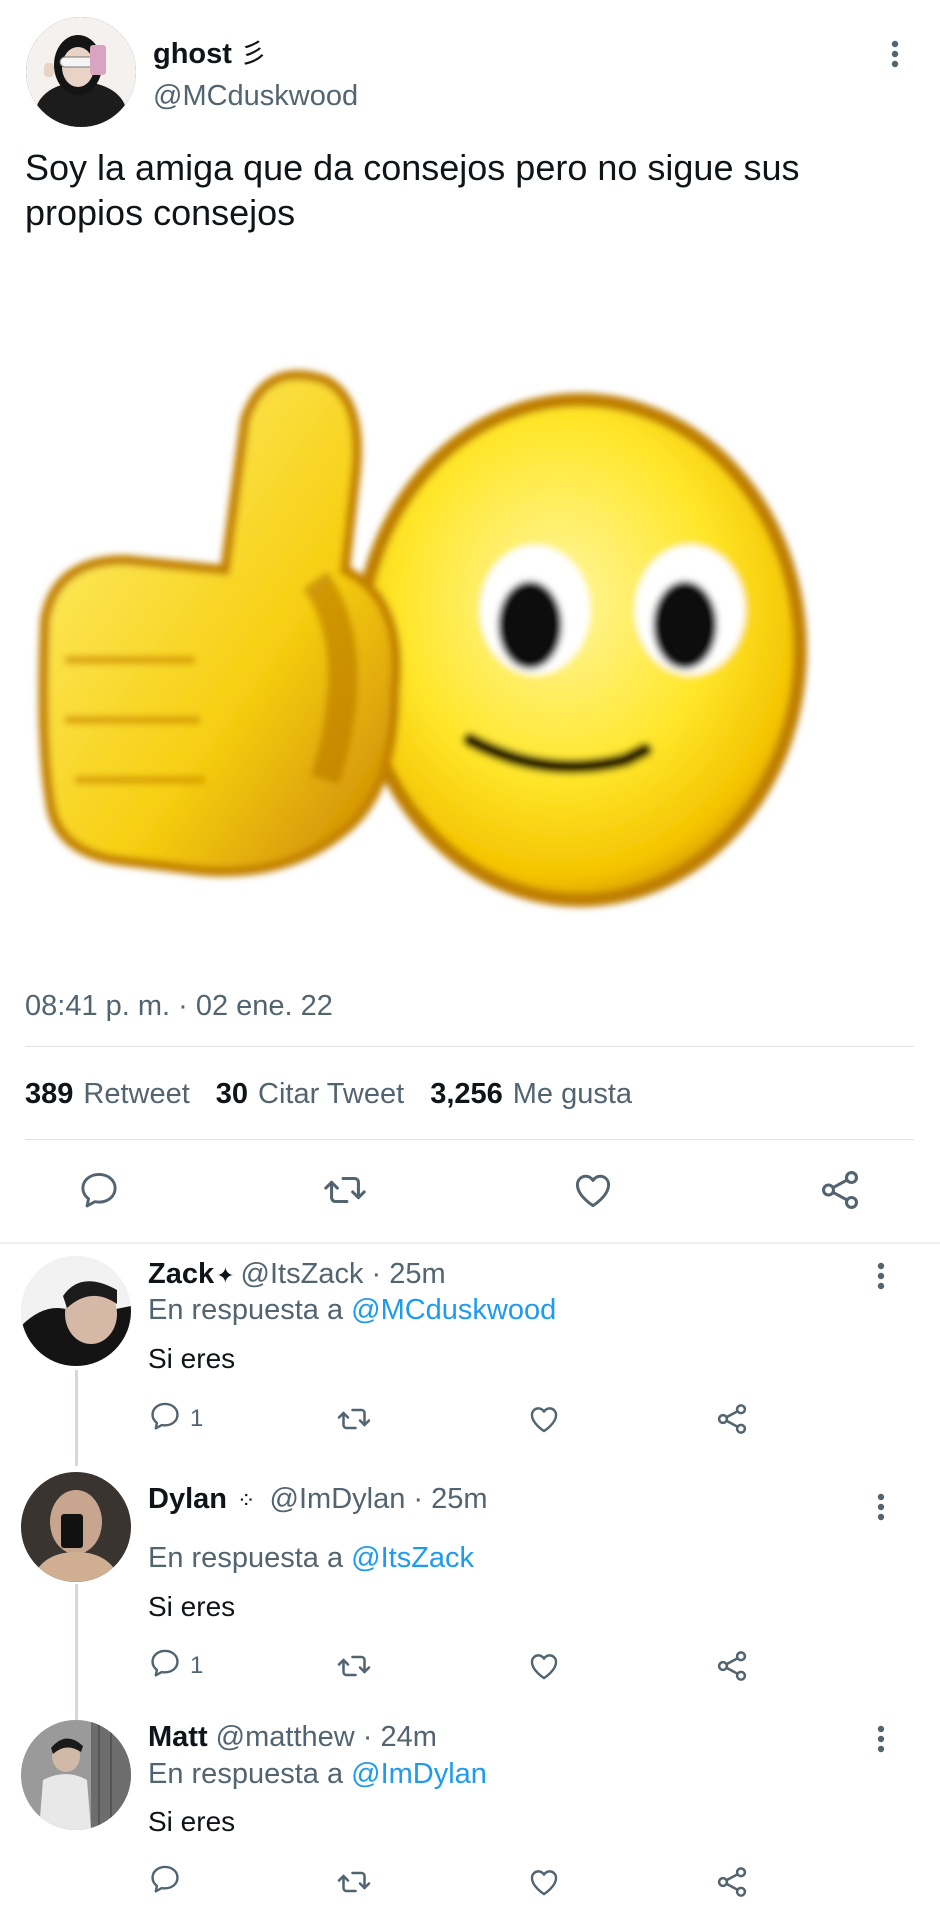  Describe the element at coordinates (232, 1094) in the screenshot. I see `quote-count: 30` at that location.